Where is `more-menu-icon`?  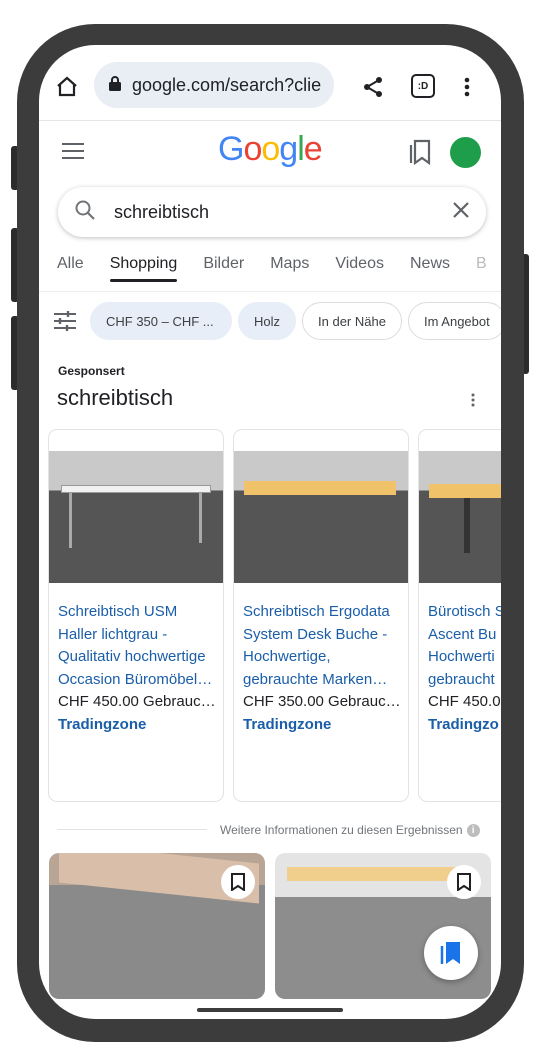 more-menu-icon is located at coordinates (467, 87).